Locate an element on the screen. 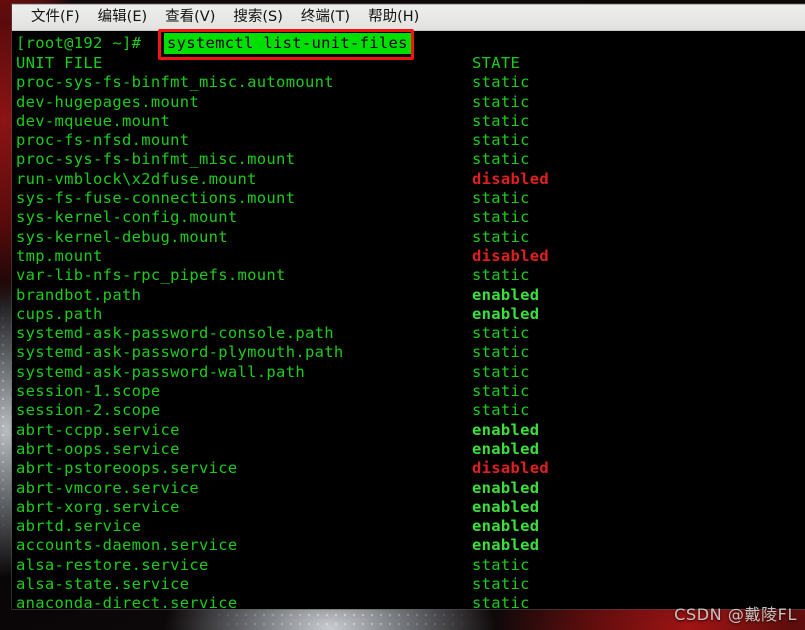 The width and height of the screenshot is (805, 630). unit-file-name: session-2.scope is located at coordinates (88, 410).